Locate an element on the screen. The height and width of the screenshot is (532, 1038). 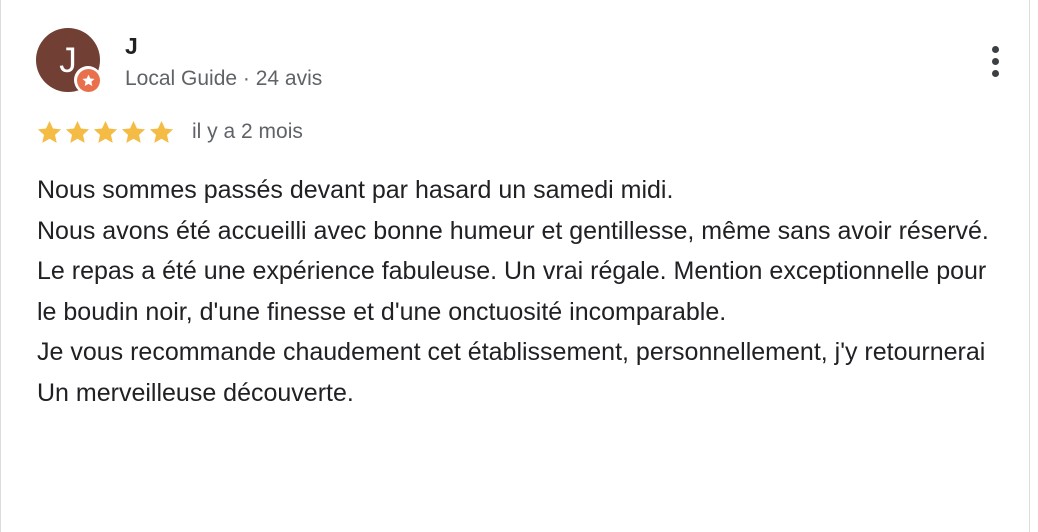
more-options-button is located at coordinates (995, 61).